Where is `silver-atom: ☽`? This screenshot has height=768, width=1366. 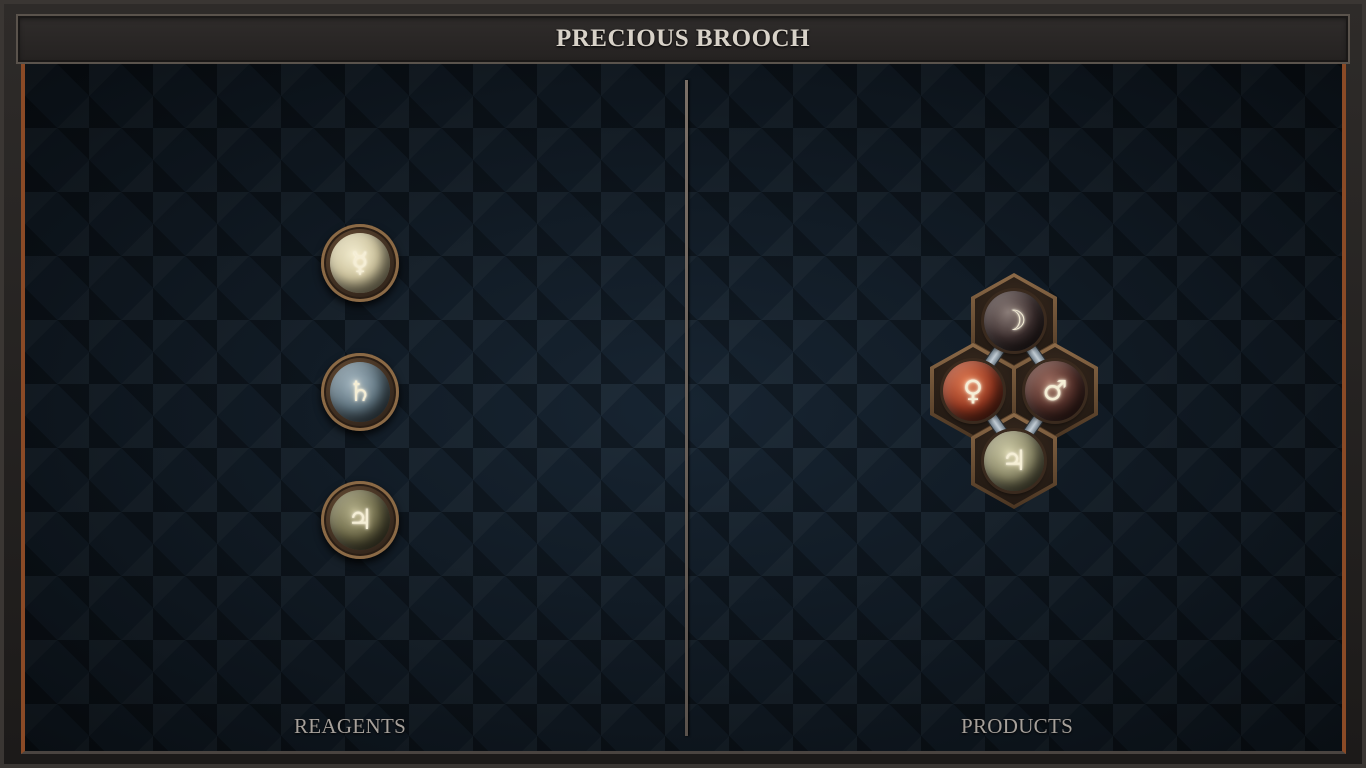
silver-atom: ☽ is located at coordinates (1014, 321).